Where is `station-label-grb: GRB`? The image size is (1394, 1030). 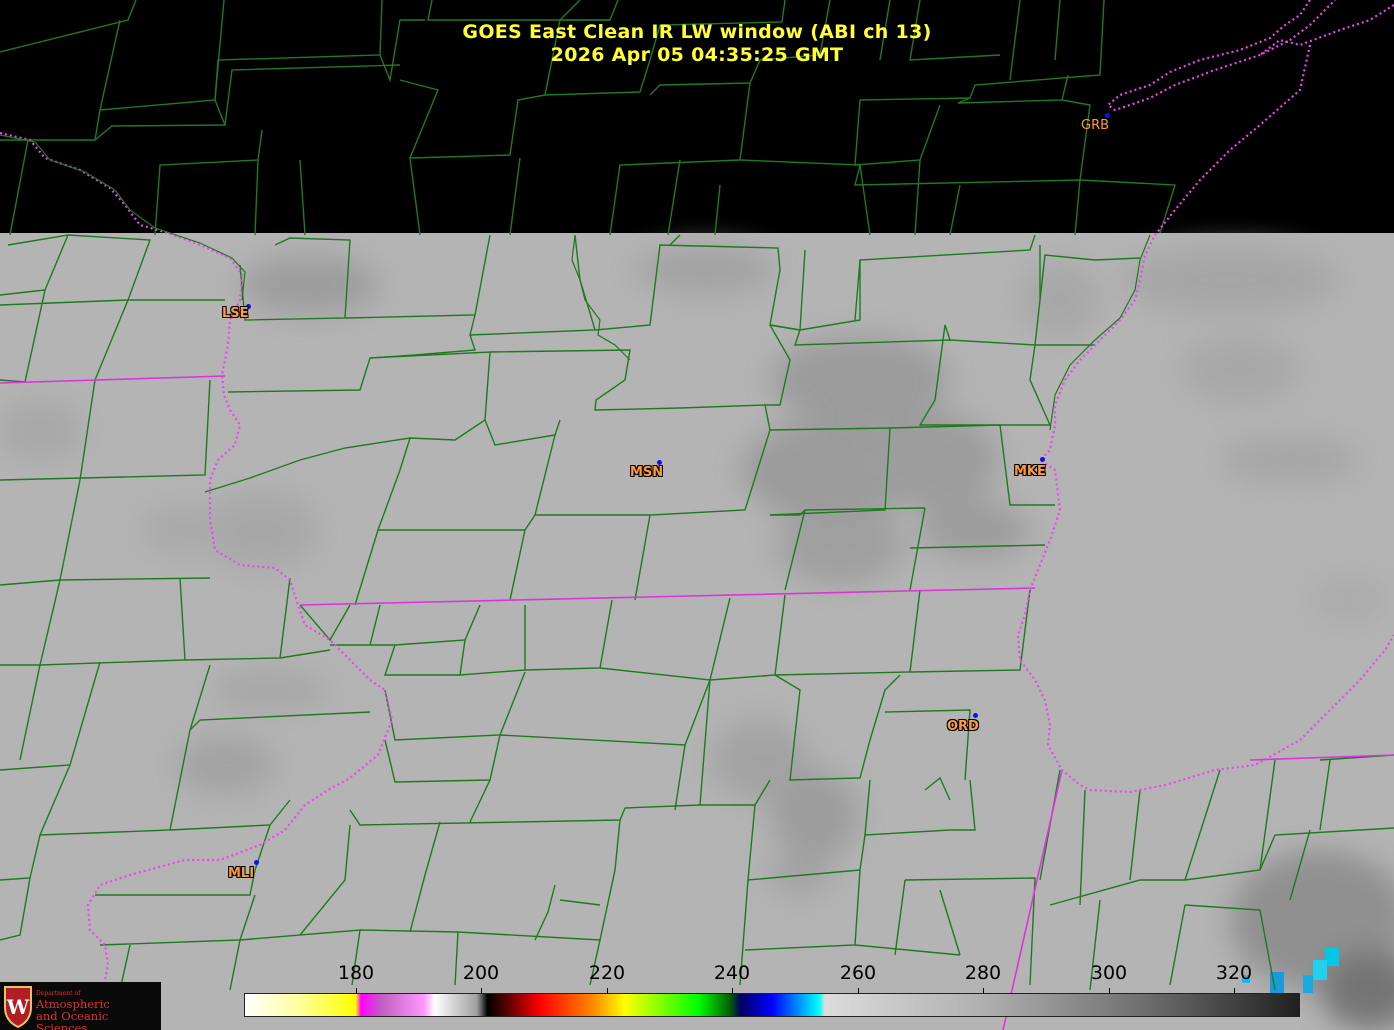 station-label-grb: GRB is located at coordinates (1095, 125).